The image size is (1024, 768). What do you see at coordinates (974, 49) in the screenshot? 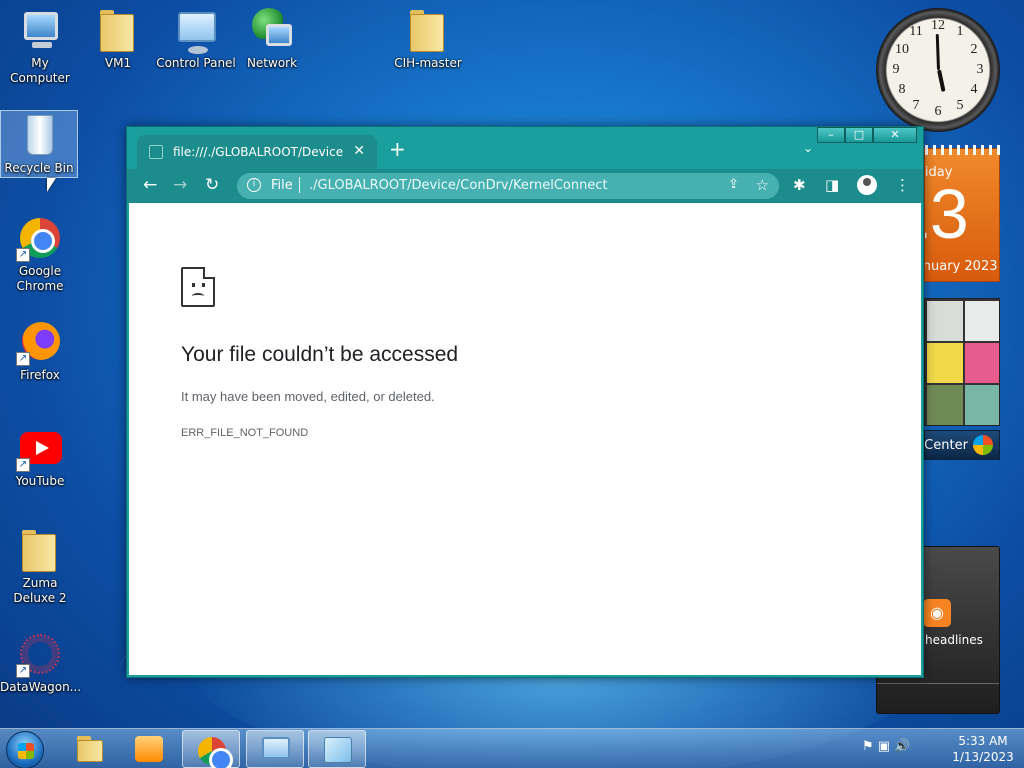
I see `clock-numeral: 2` at bounding box center [974, 49].